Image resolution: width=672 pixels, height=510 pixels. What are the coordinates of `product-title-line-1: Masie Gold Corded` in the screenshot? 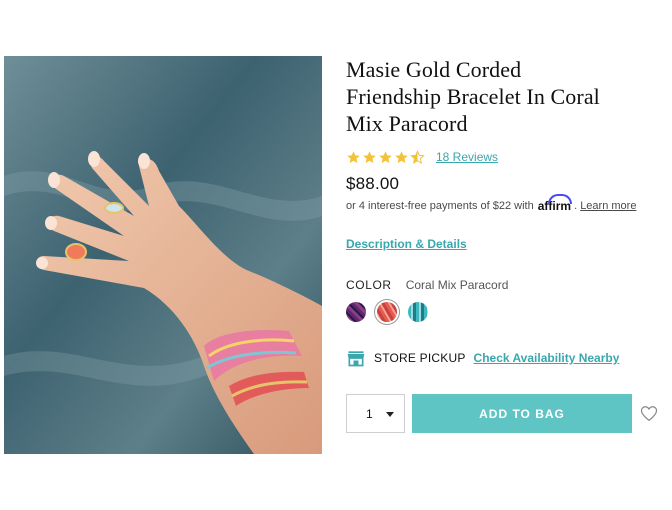 It's located at (434, 69).